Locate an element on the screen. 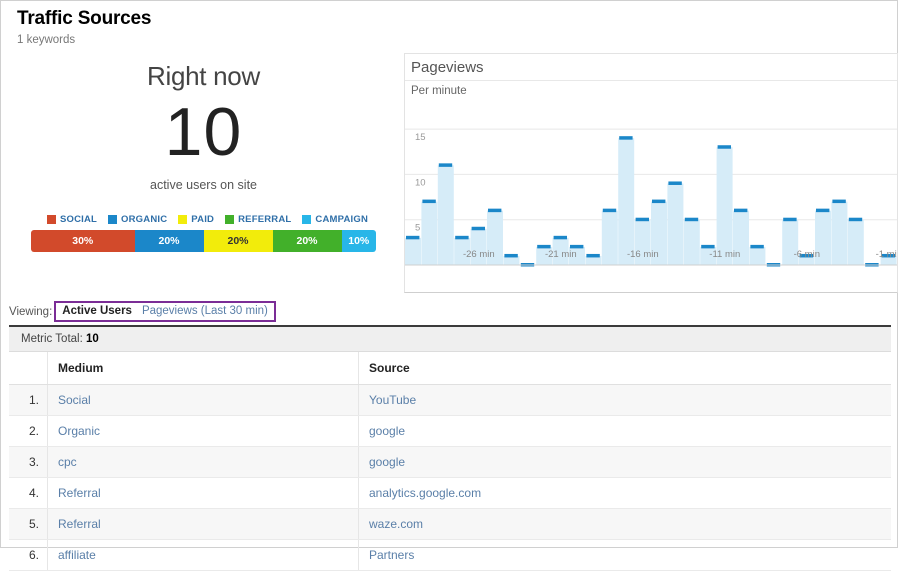 The width and height of the screenshot is (898, 571). metric-total-value: 10 is located at coordinates (92, 339).